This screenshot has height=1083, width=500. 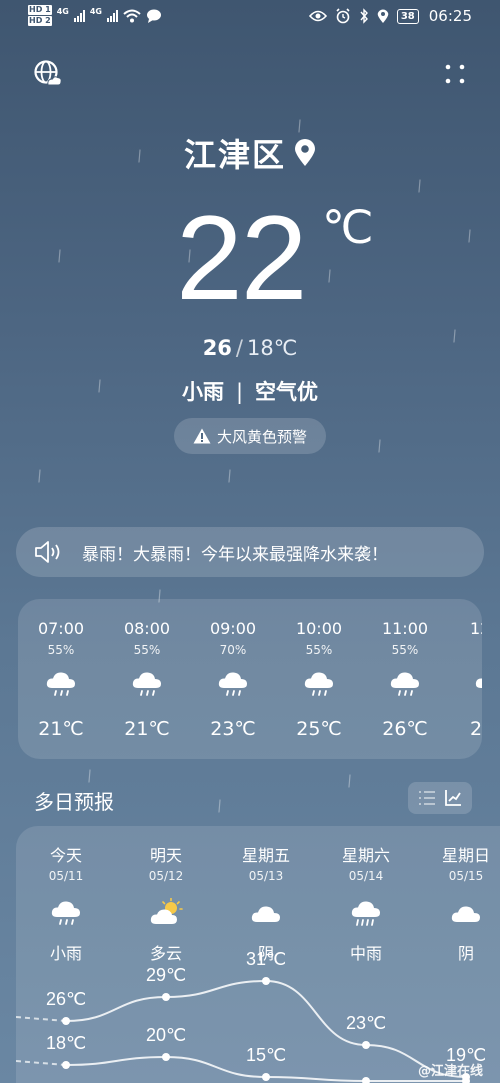 I want to click on map-pin-icon, so click(x=305, y=152).